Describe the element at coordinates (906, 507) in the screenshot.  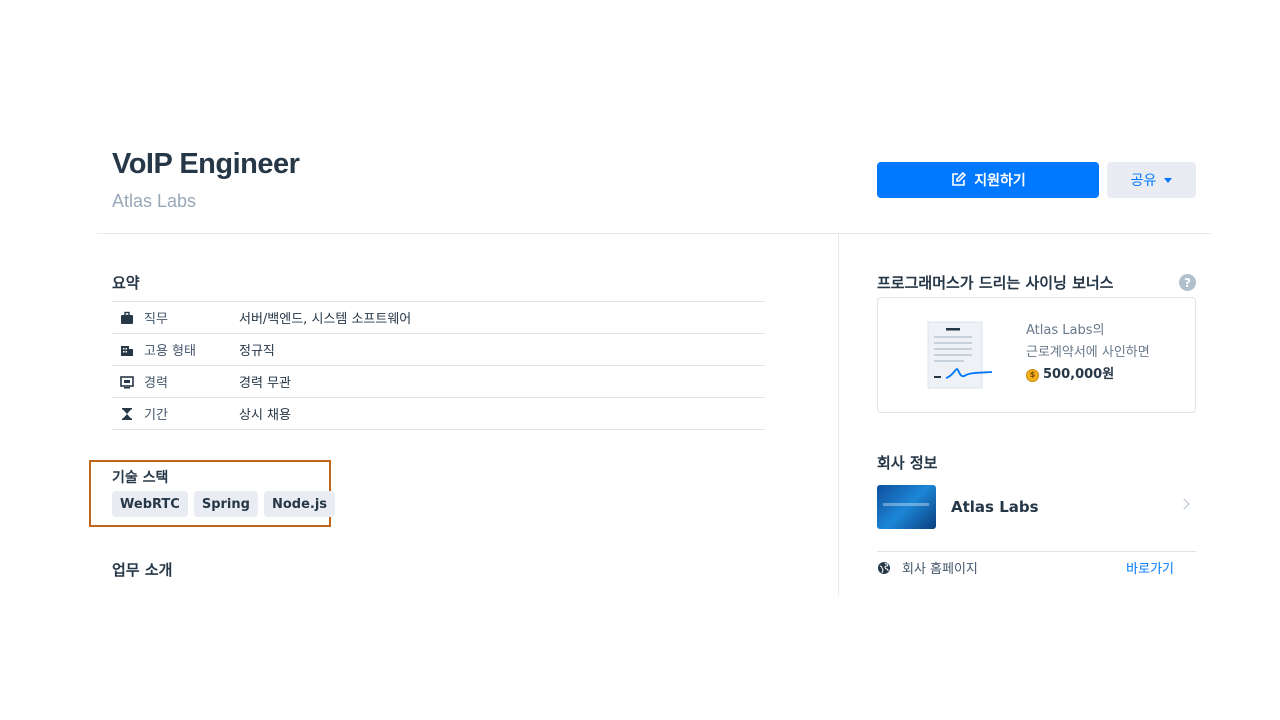
I see `company-logo` at that location.